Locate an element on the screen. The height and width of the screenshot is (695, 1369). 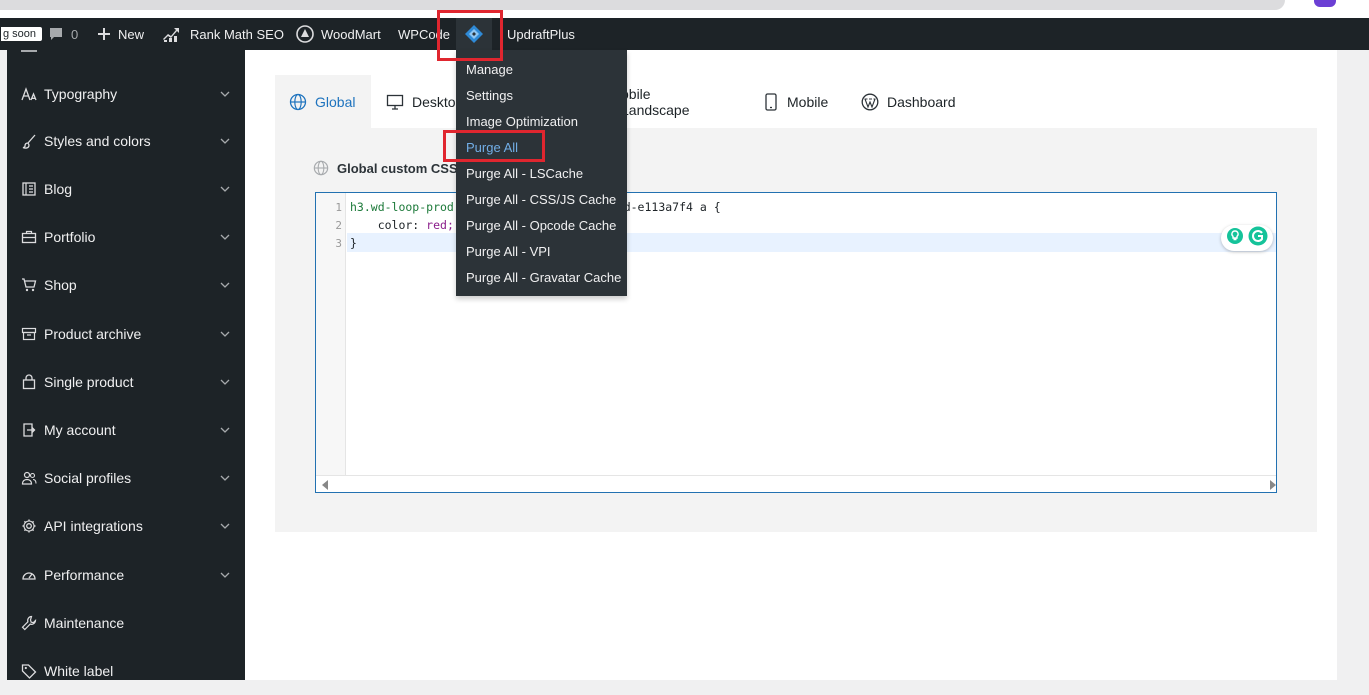
browser-scrollbar is located at coordinates (642, 5).